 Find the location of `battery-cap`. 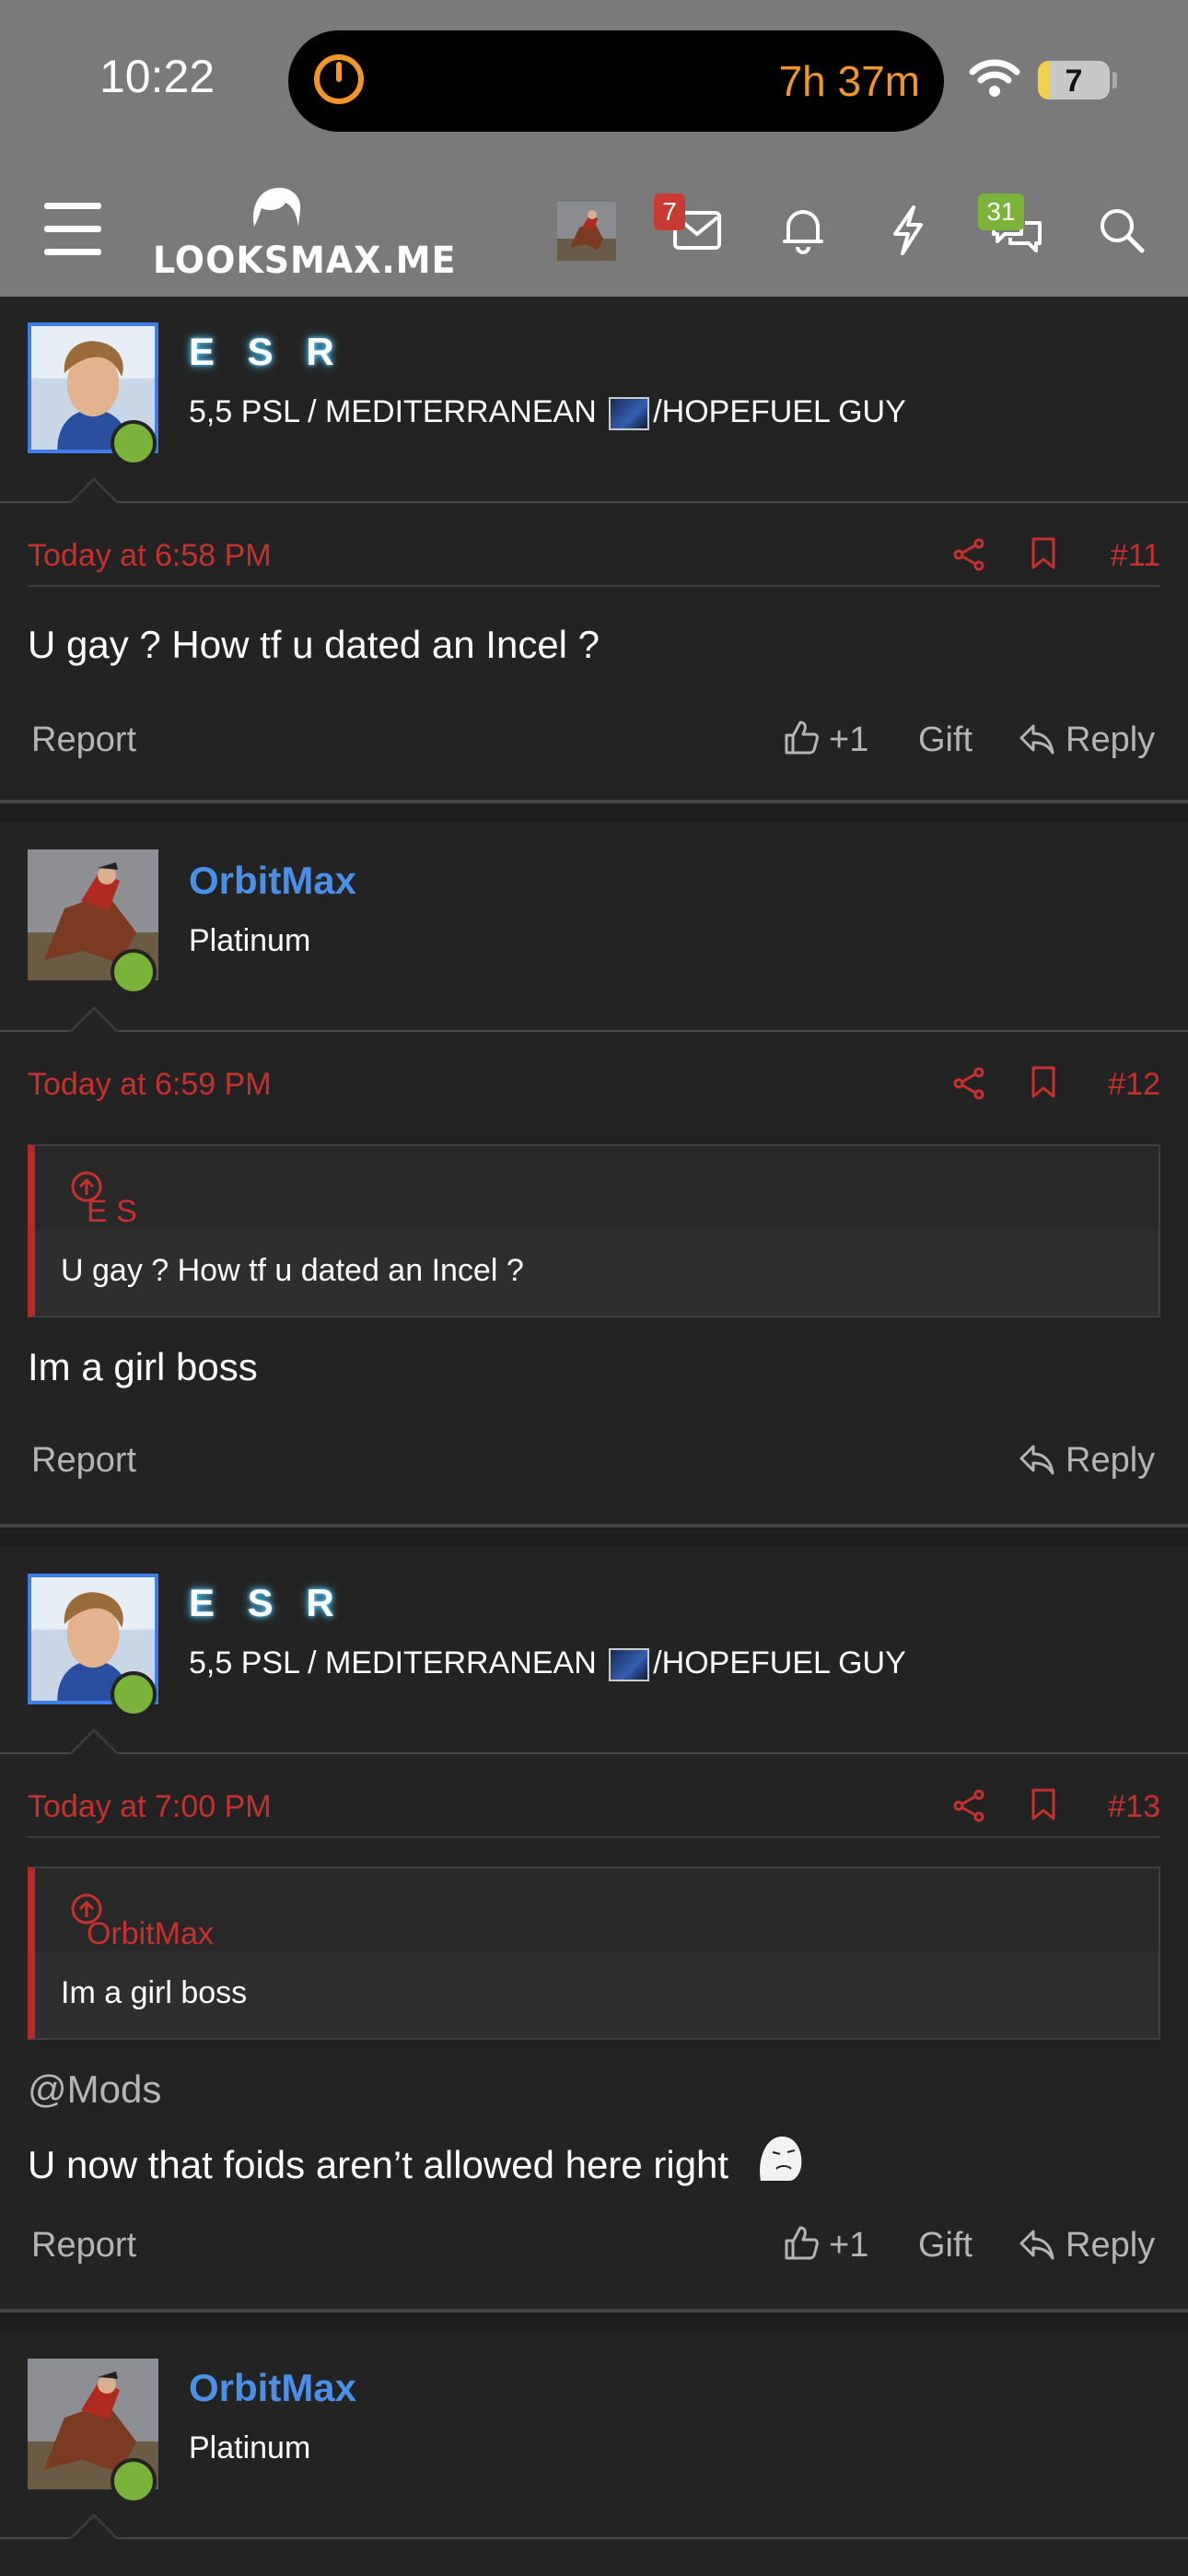

battery-cap is located at coordinates (1114, 80).